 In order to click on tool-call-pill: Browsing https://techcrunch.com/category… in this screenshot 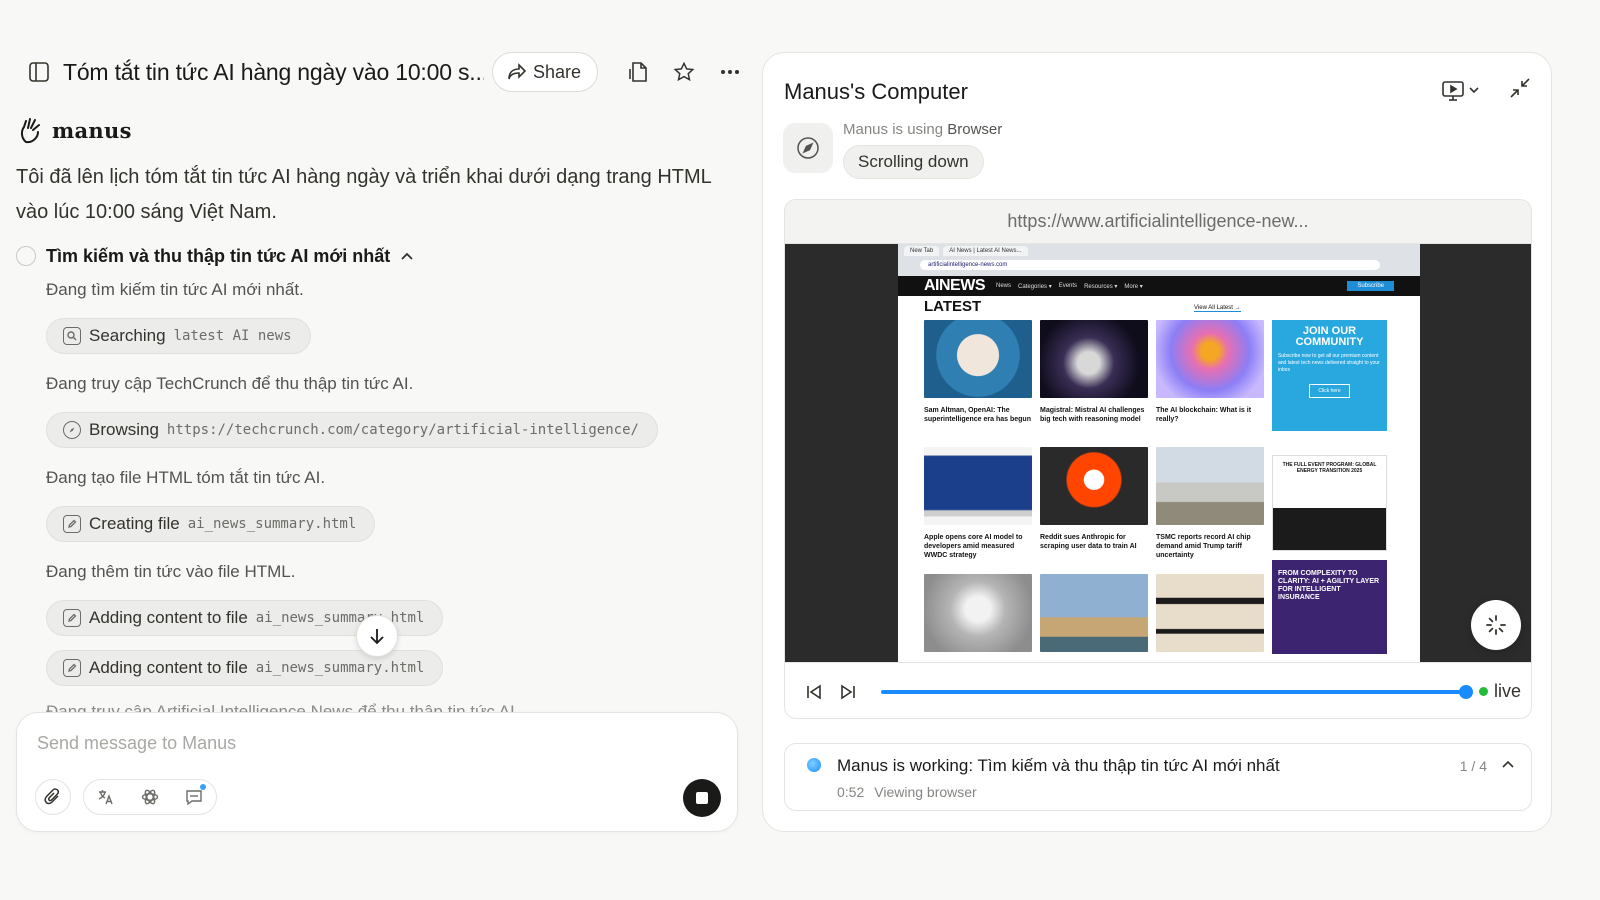, I will do `click(352, 430)`.